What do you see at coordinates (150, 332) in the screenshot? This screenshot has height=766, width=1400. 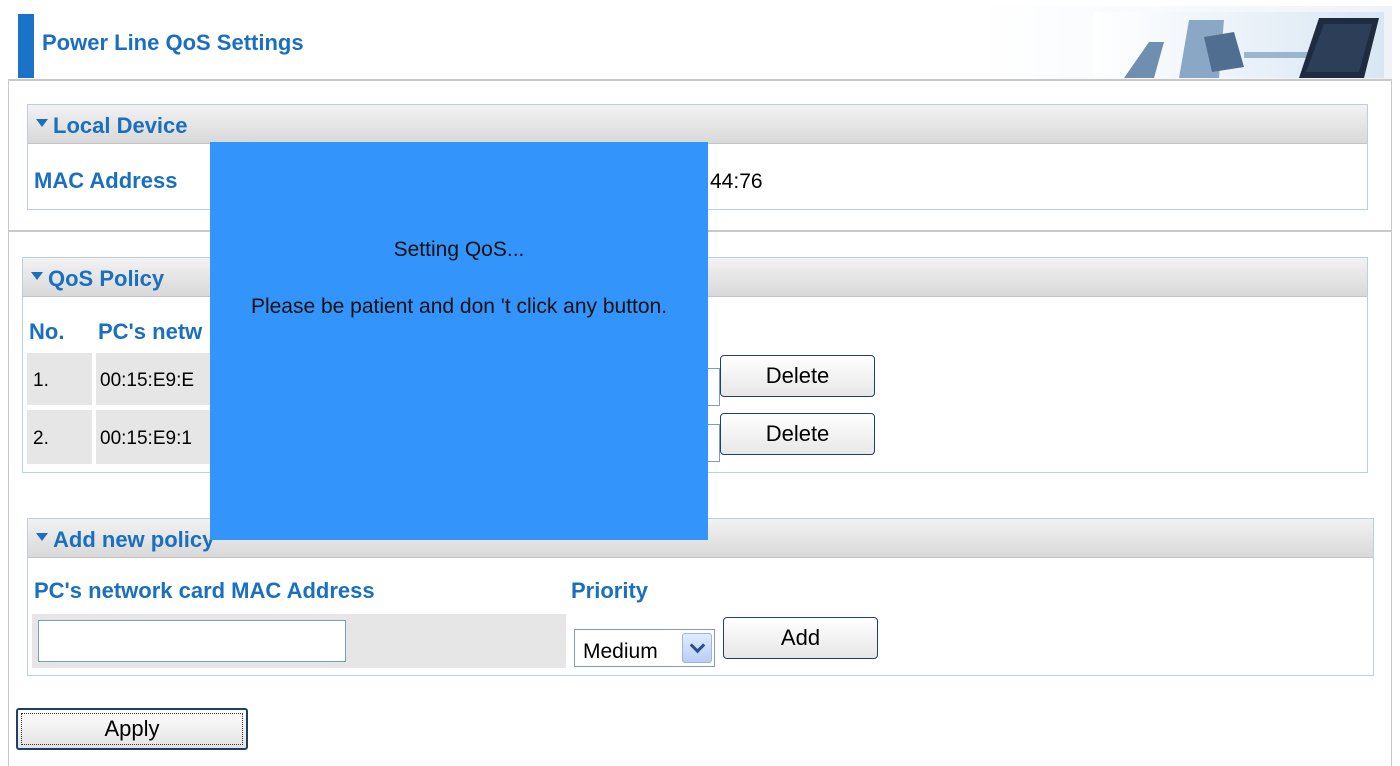 I see `column-header-mac: PC's netw` at bounding box center [150, 332].